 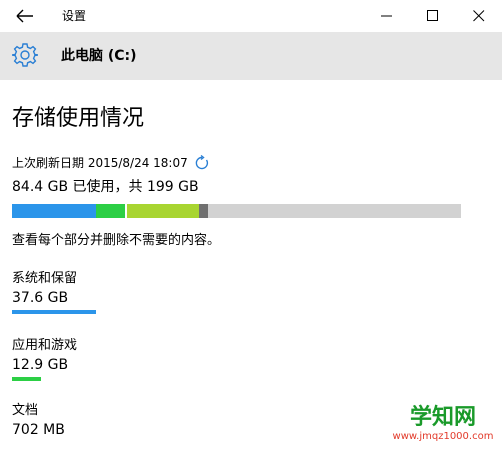 I want to click on minimize-icon, so click(x=386, y=16).